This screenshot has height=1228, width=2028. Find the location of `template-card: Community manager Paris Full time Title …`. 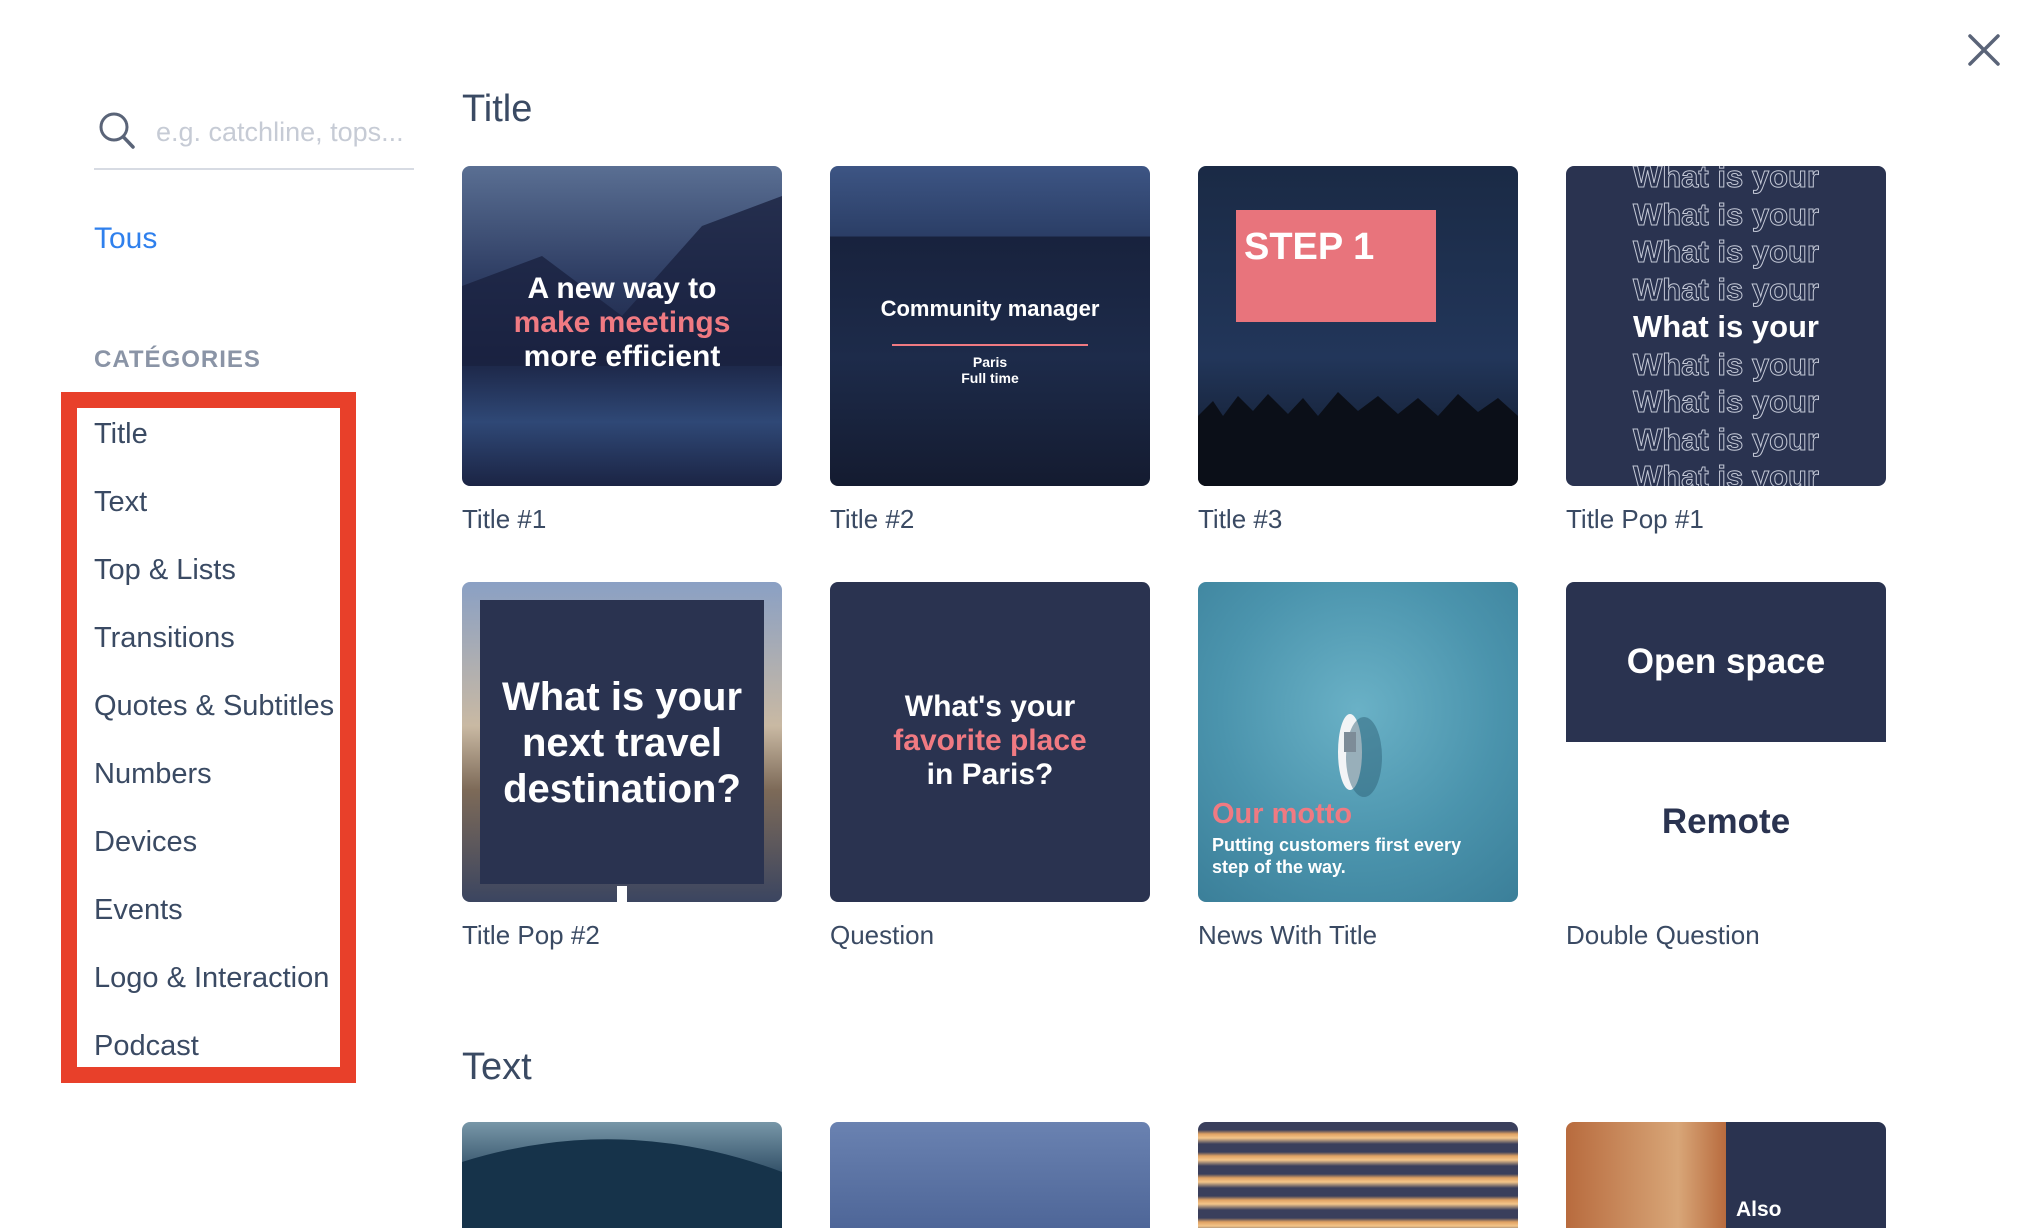

template-card: Community manager Paris Full time Title … is located at coordinates (990, 350).